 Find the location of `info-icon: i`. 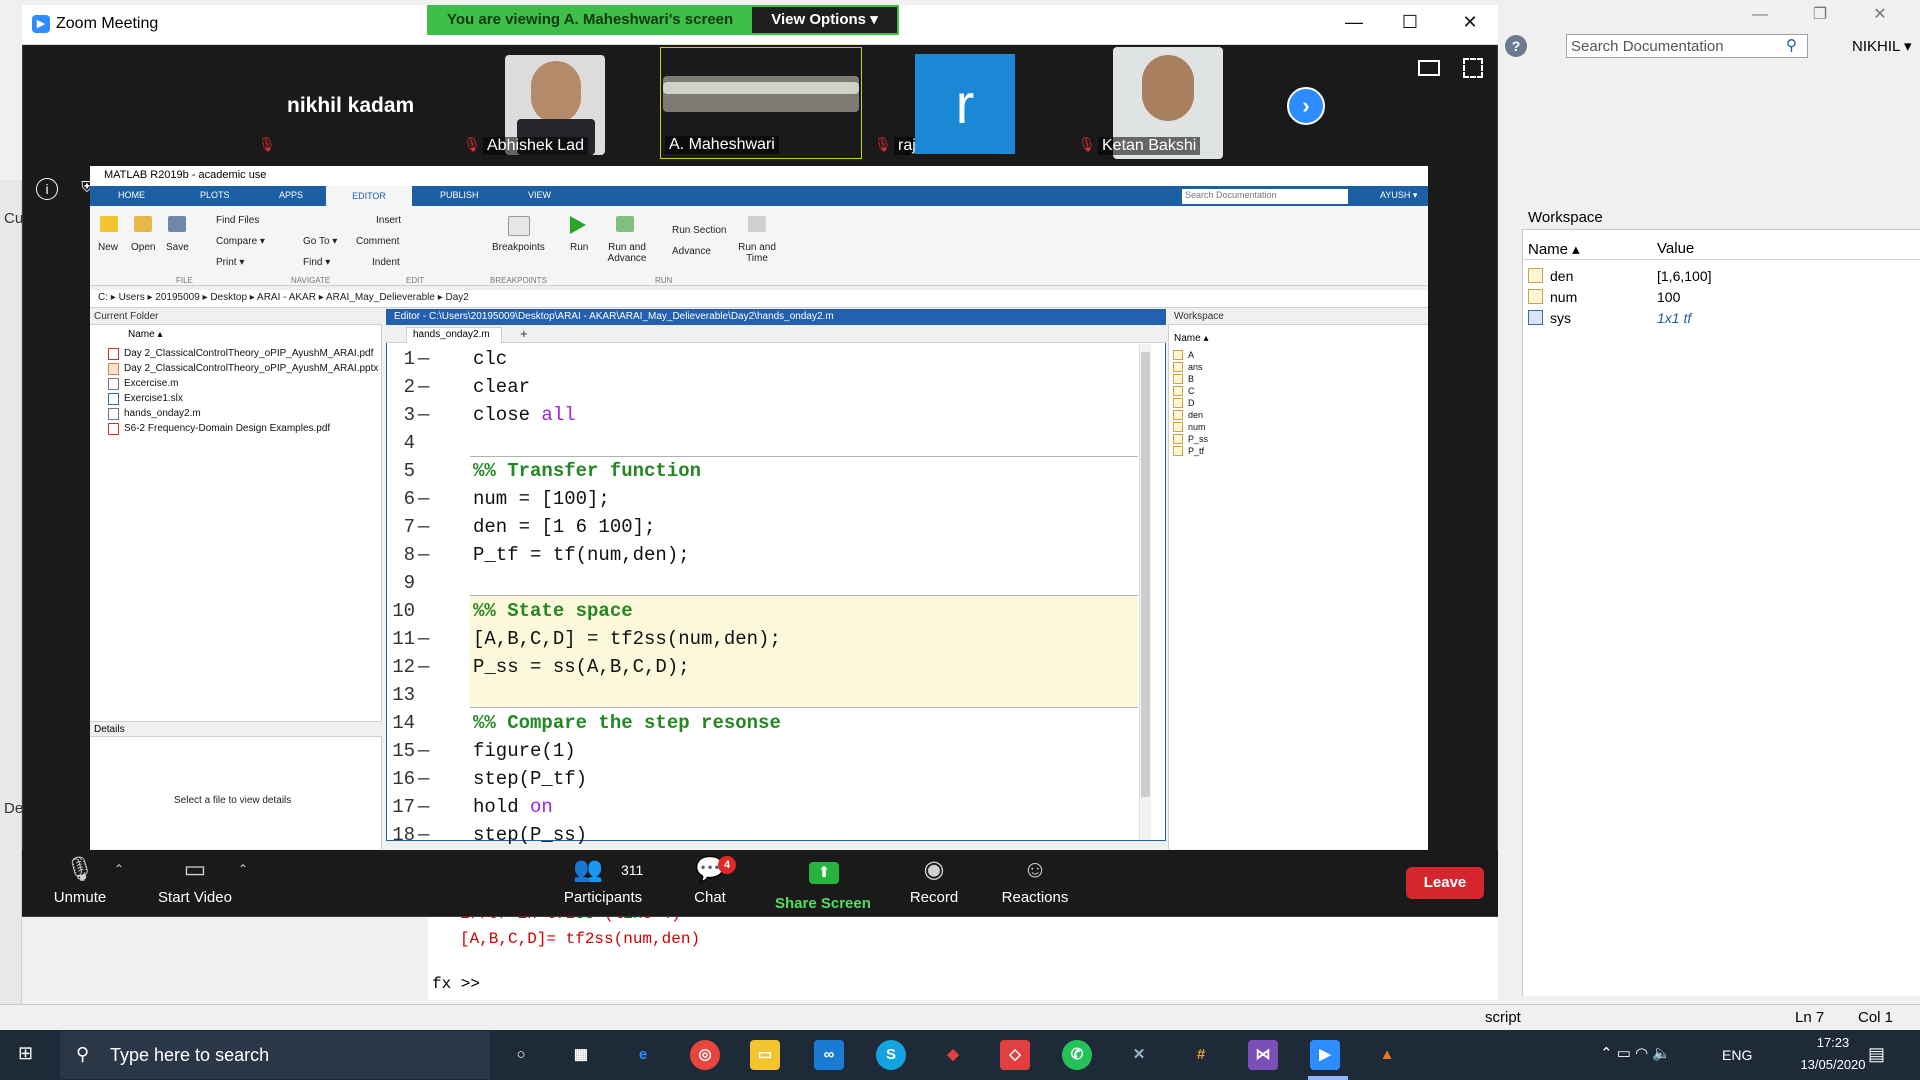

info-icon: i is located at coordinates (47, 189).